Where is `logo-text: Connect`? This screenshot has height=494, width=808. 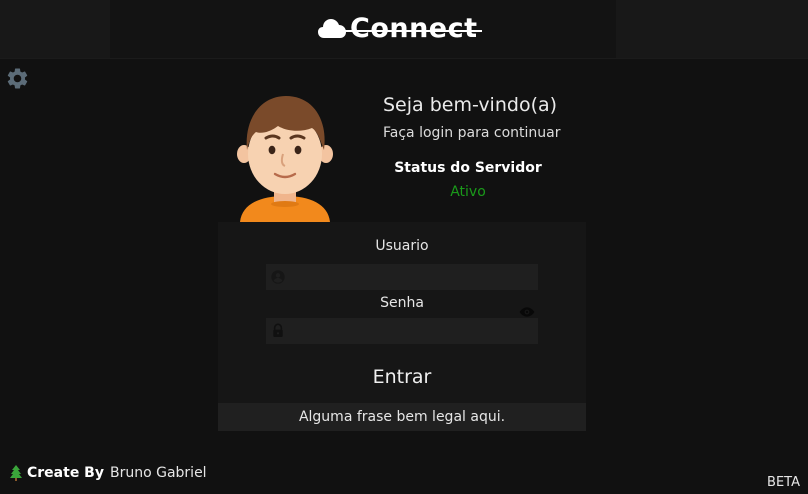 logo-text: Connect is located at coordinates (412, 28).